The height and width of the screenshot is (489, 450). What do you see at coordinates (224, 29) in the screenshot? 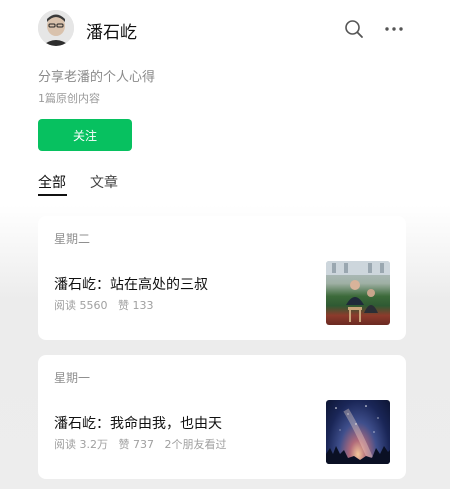
I see `account-header: 潘石屹` at bounding box center [224, 29].